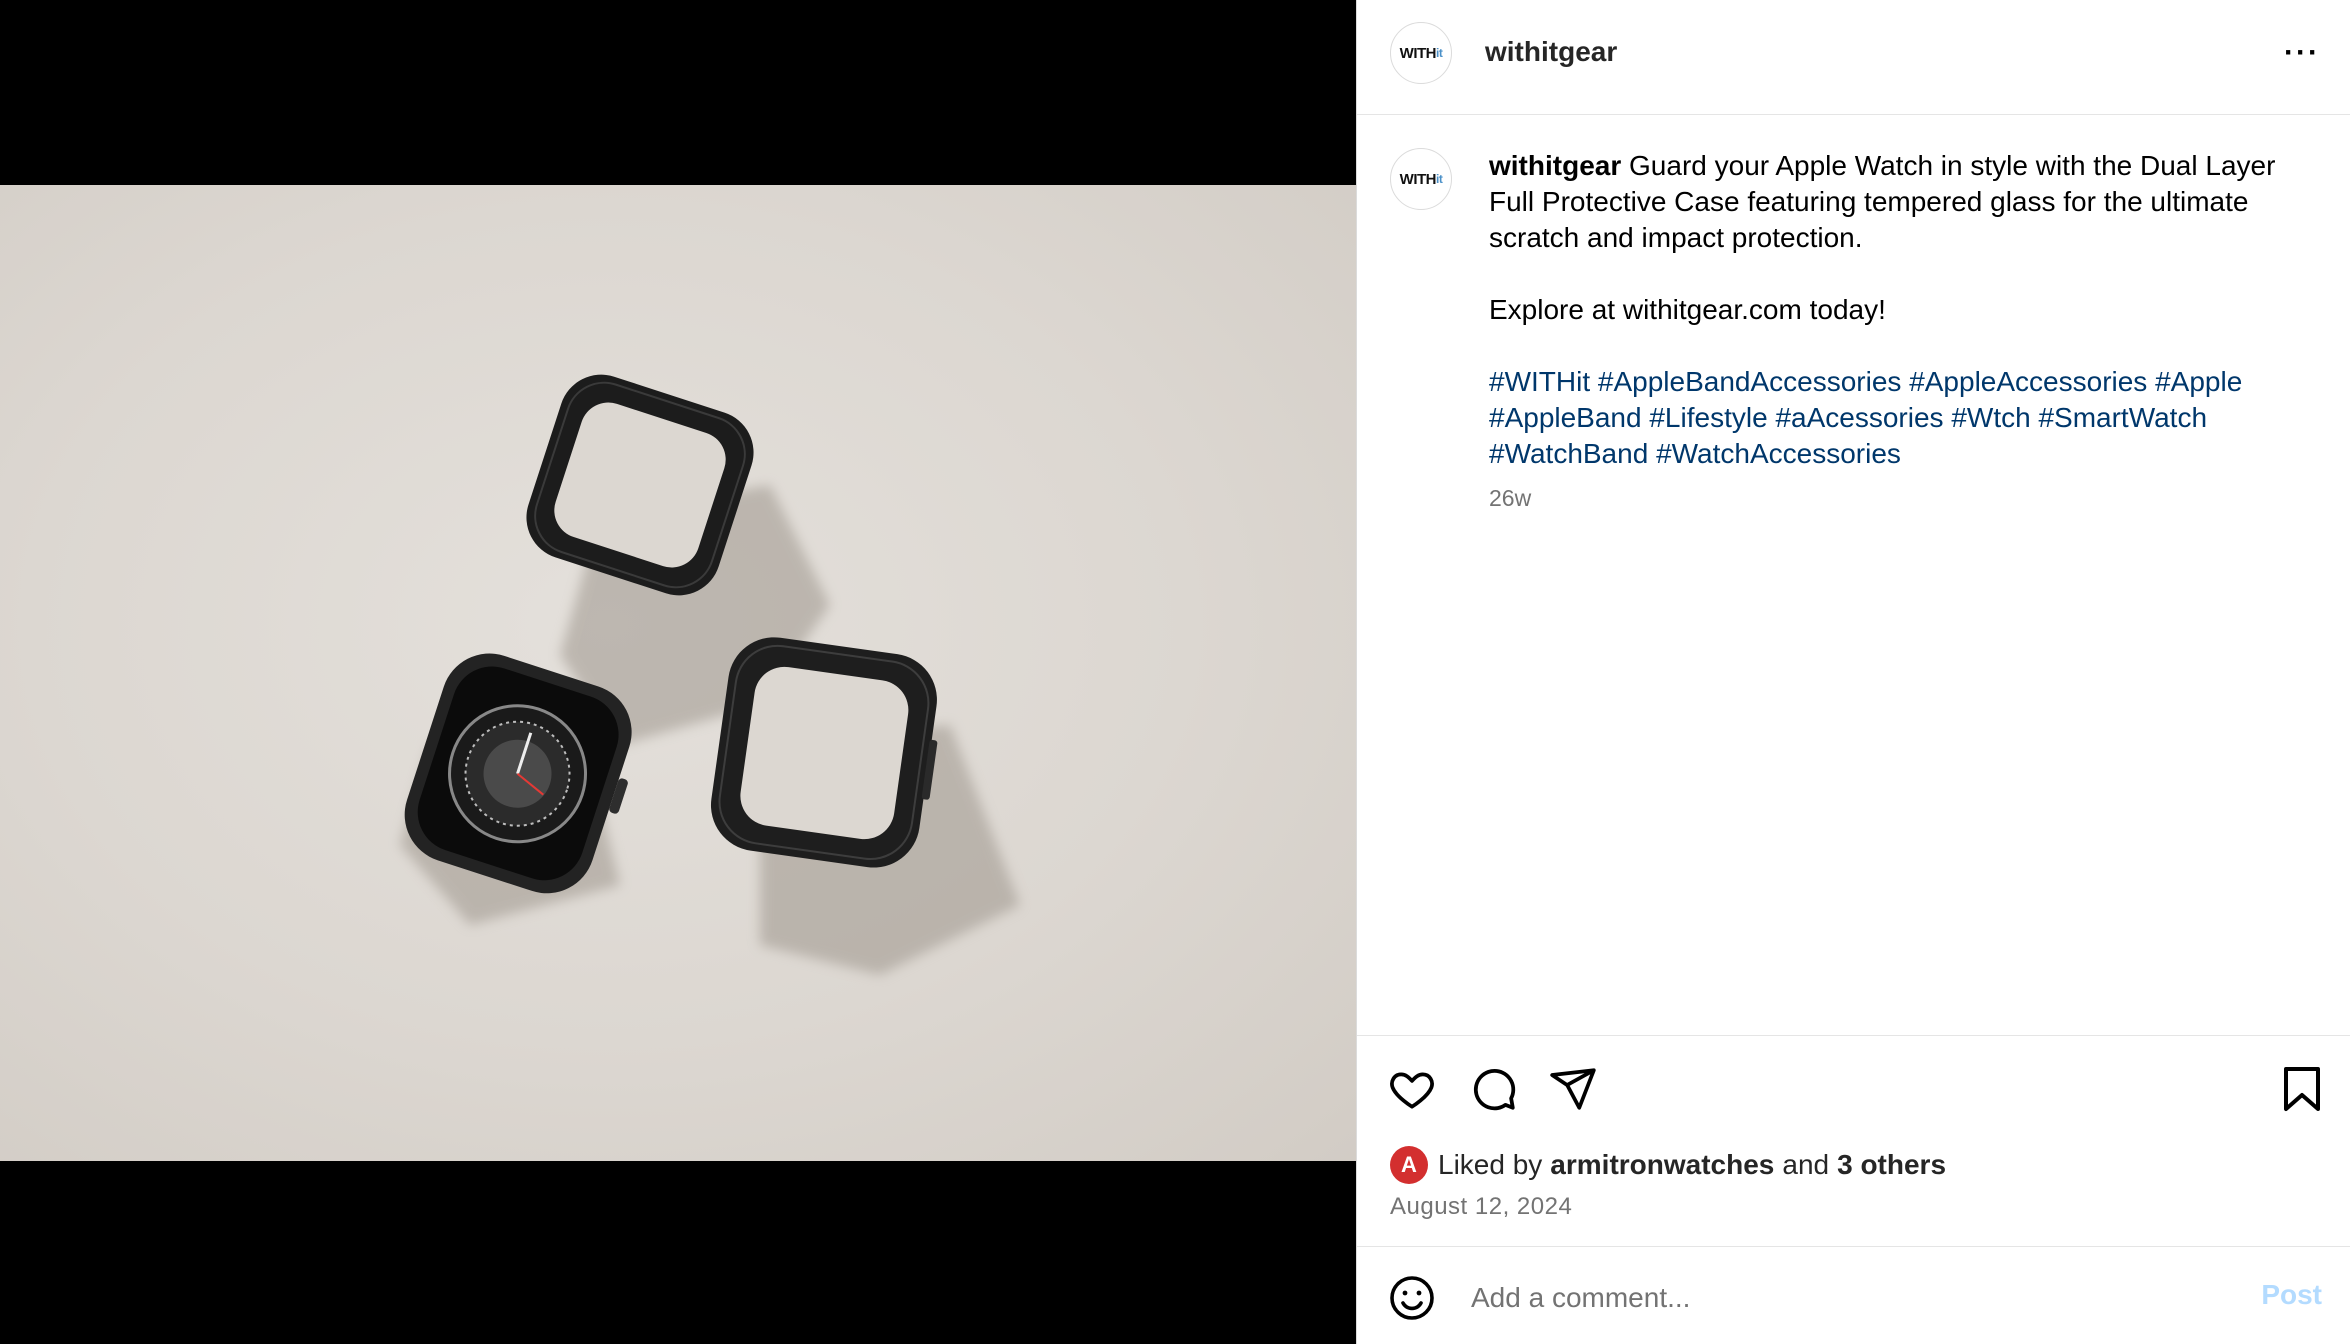 The height and width of the screenshot is (1344, 2350). What do you see at coordinates (1412, 1300) in the screenshot?
I see `emoji-icon` at bounding box center [1412, 1300].